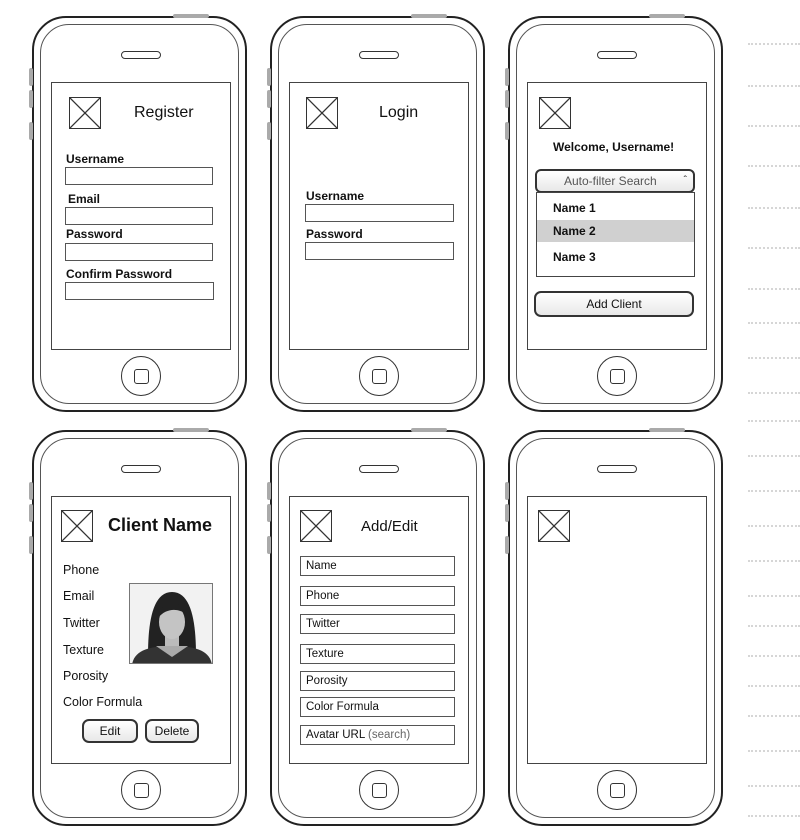 This screenshot has height=840, width=800. What do you see at coordinates (617, 630) in the screenshot?
I see `blank-screen` at bounding box center [617, 630].